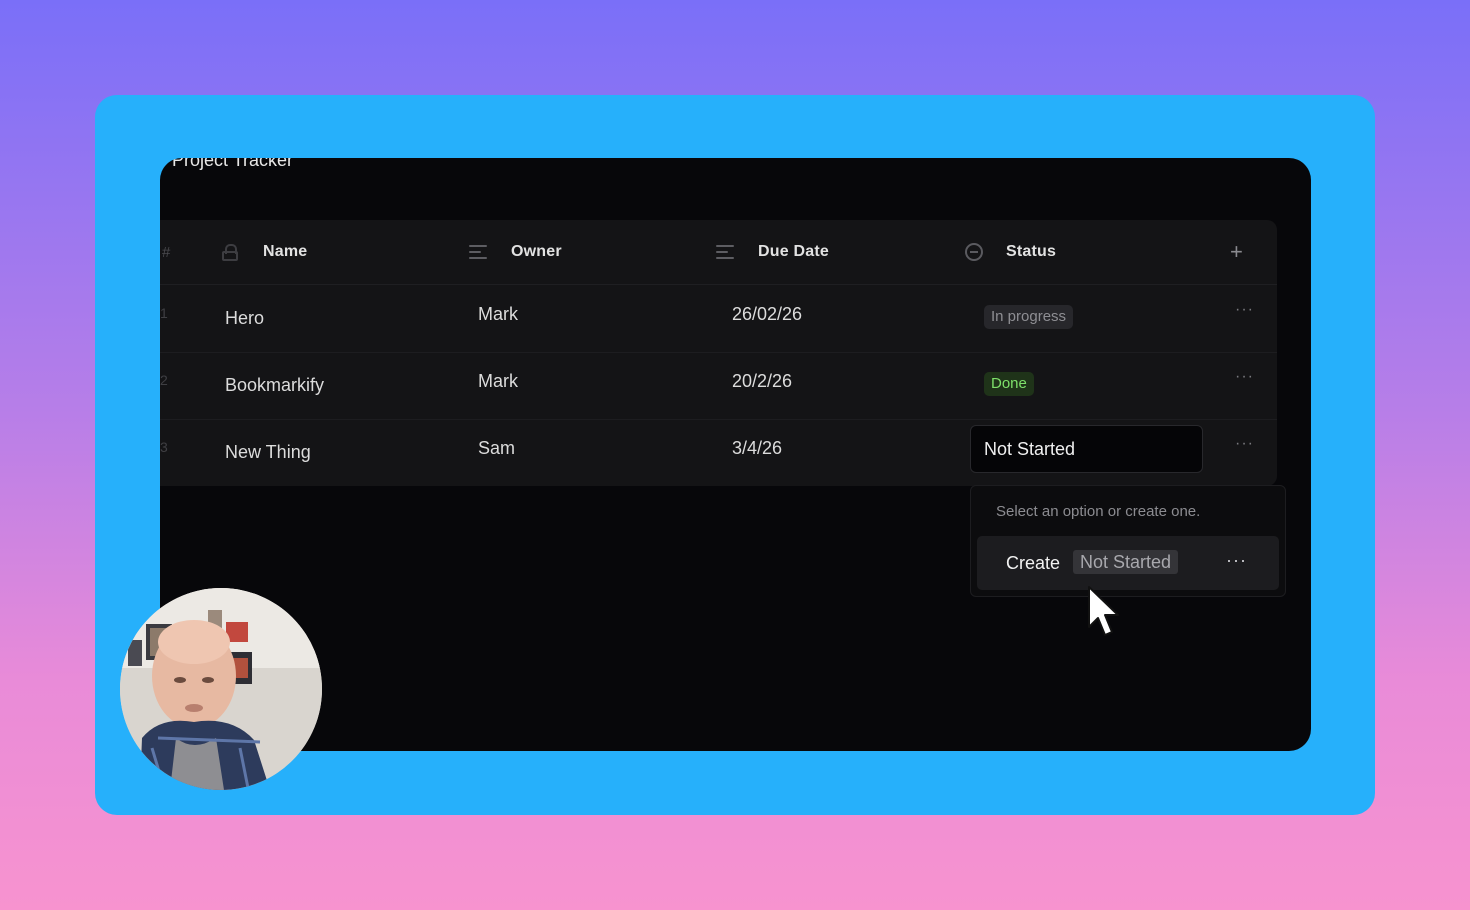  Describe the element at coordinates (718, 319) in the screenshot. I see `table-row: 1 Hero Mark 26/02/26 In progress ···` at that location.